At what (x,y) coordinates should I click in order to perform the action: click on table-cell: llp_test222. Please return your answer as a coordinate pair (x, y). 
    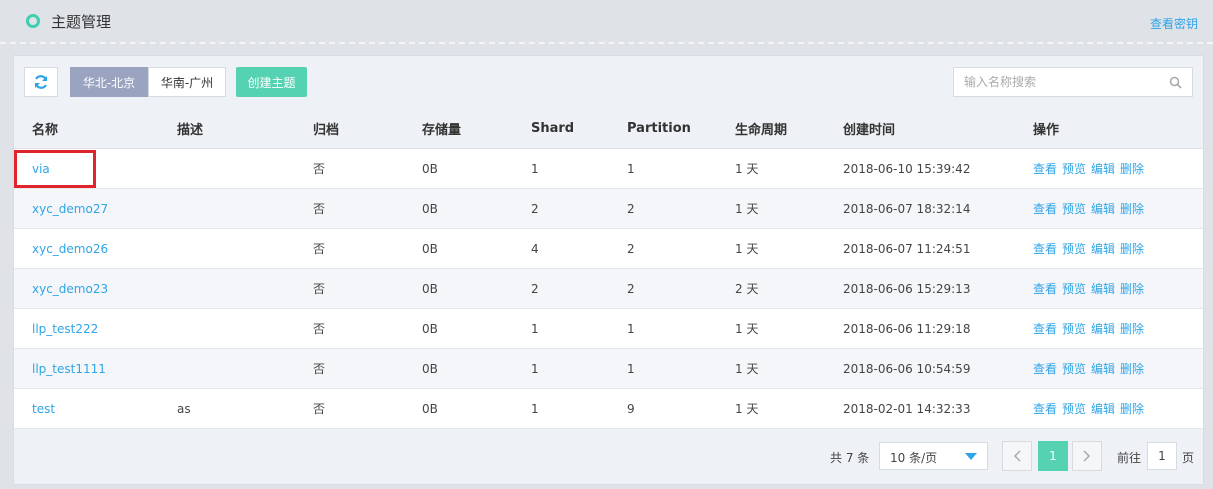
    Looking at the image, I should click on (95, 328).